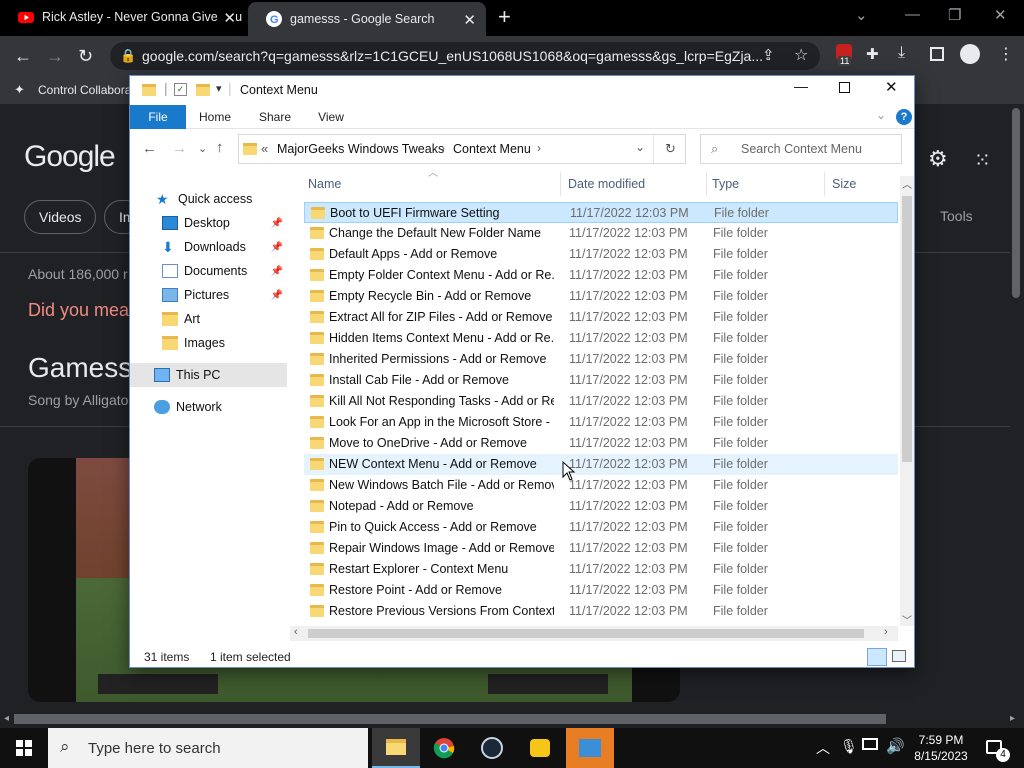 Image resolution: width=1024 pixels, height=768 pixels. What do you see at coordinates (901, 53) in the screenshot?
I see `download-icon: ⤓` at bounding box center [901, 53].